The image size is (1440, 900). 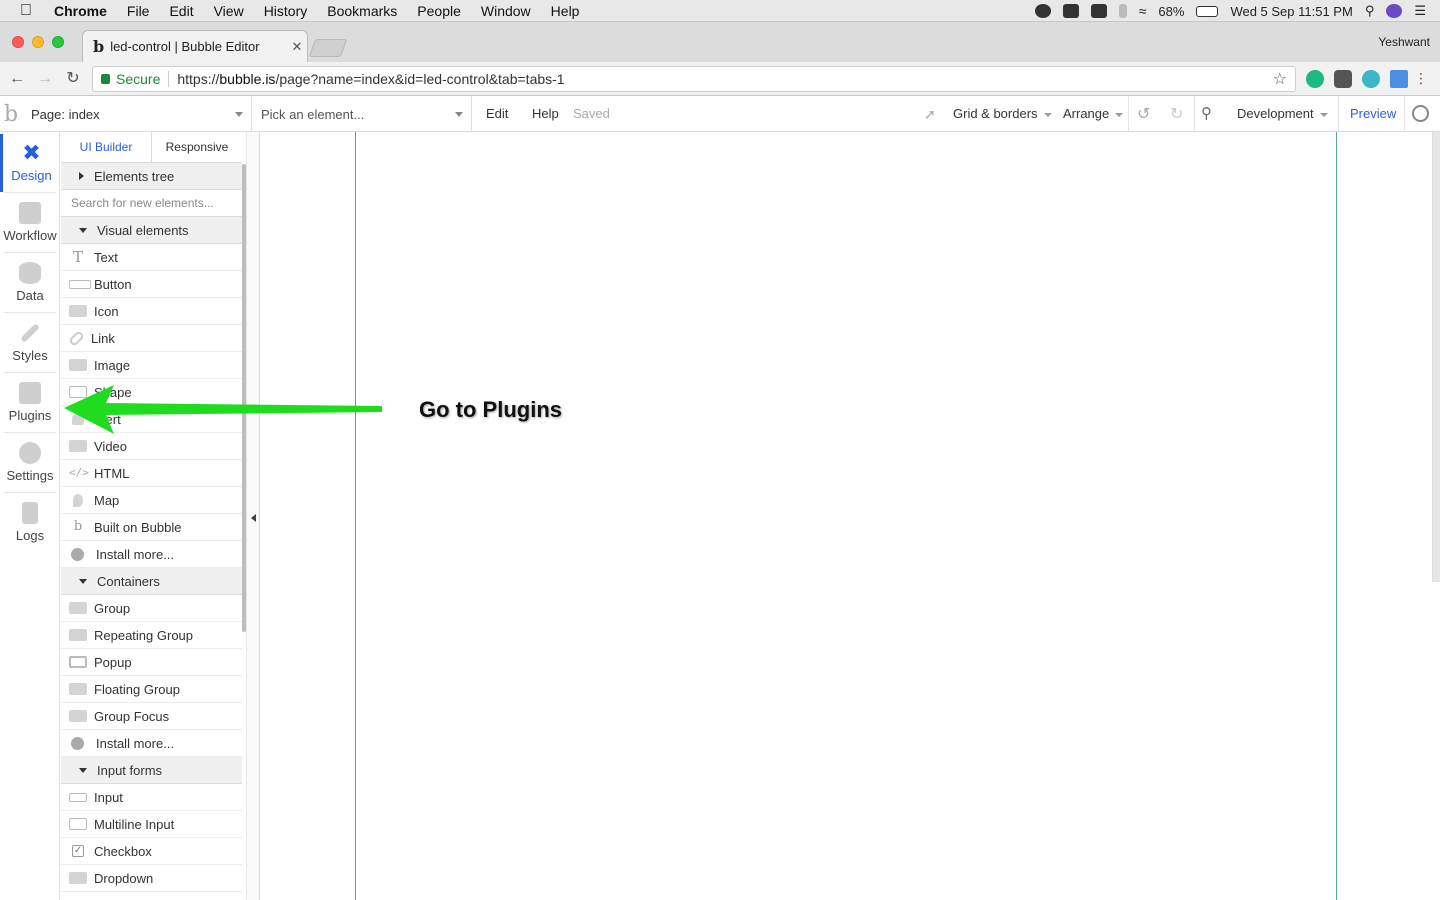 I want to click on section-containers: Containers, so click(x=151, y=581).